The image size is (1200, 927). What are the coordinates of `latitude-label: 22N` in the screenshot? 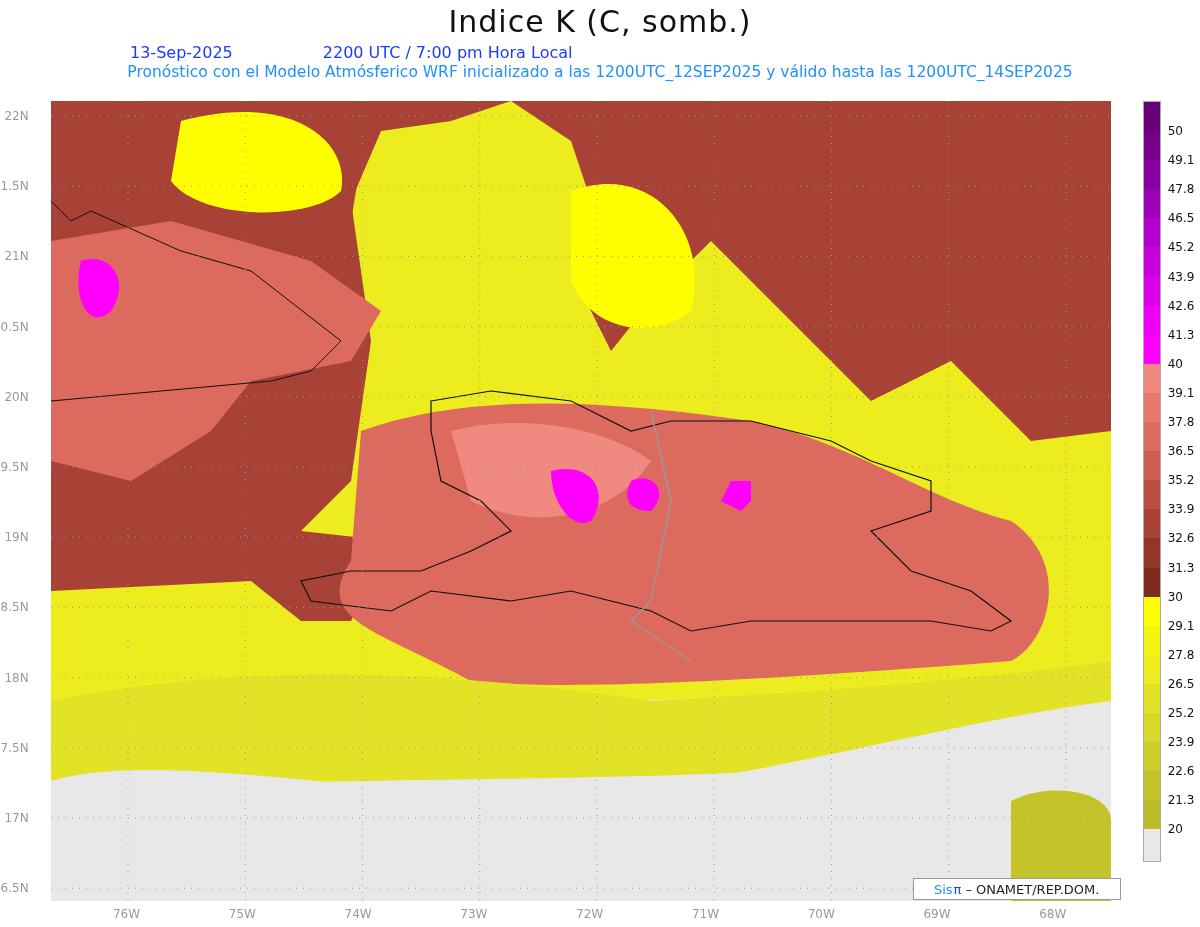 It's located at (16, 117).